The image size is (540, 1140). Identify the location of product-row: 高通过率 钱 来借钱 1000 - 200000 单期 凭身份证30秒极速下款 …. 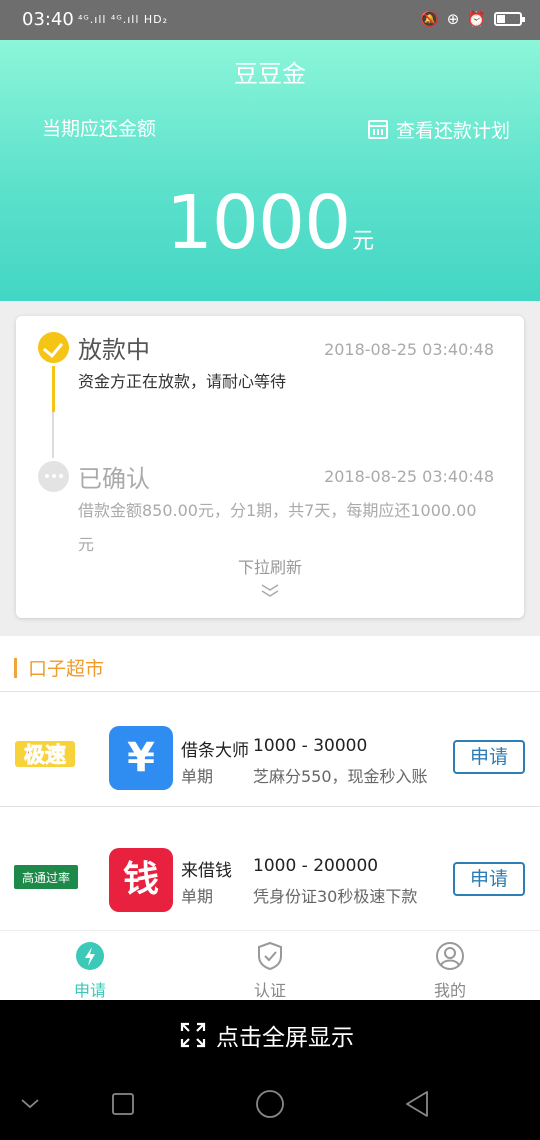
(270, 876).